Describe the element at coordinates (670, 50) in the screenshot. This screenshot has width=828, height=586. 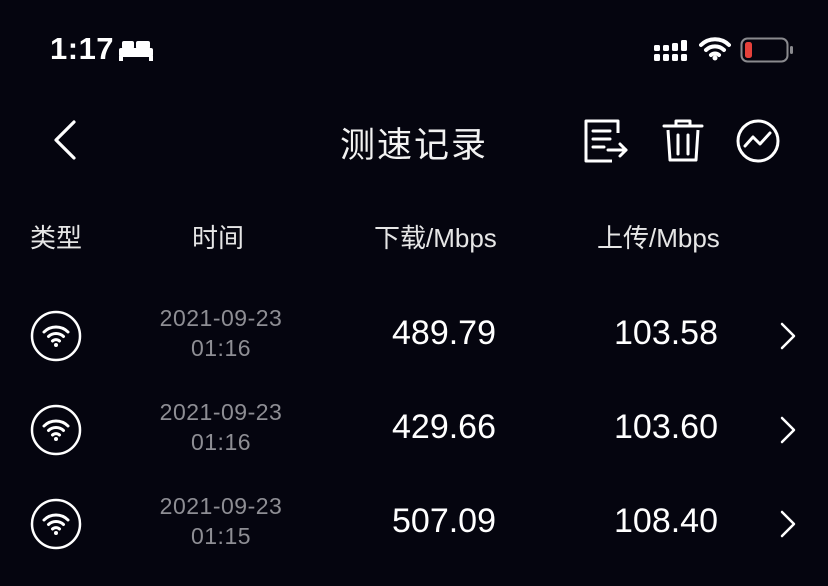
I see `cellular-signal-icon` at that location.